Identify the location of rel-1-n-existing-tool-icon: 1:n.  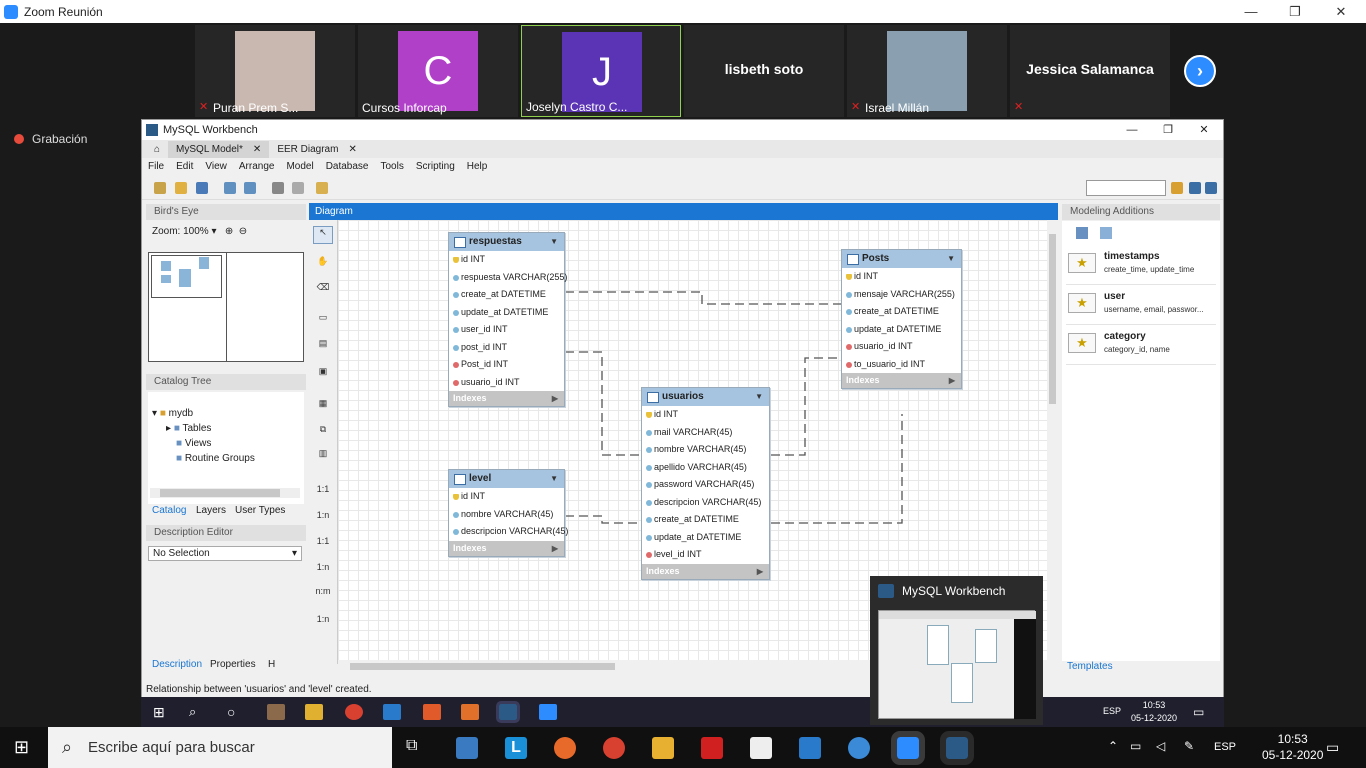
(323, 623).